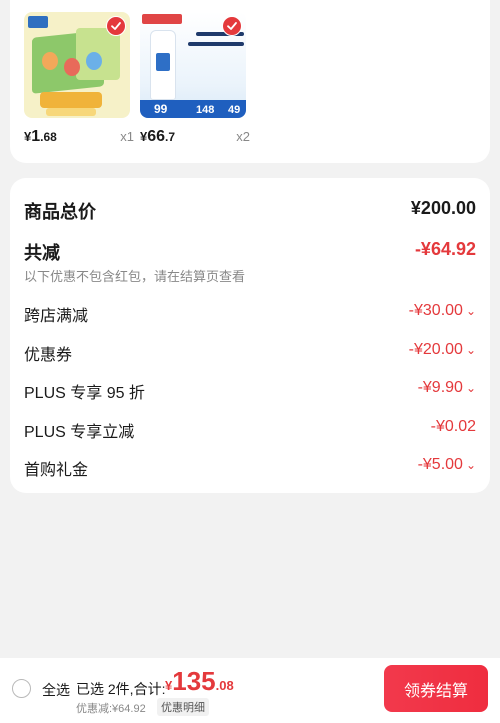 Image resolution: width=500 pixels, height=723 pixels. I want to click on discount-value: -¥30.00 ⌄, so click(442, 310).